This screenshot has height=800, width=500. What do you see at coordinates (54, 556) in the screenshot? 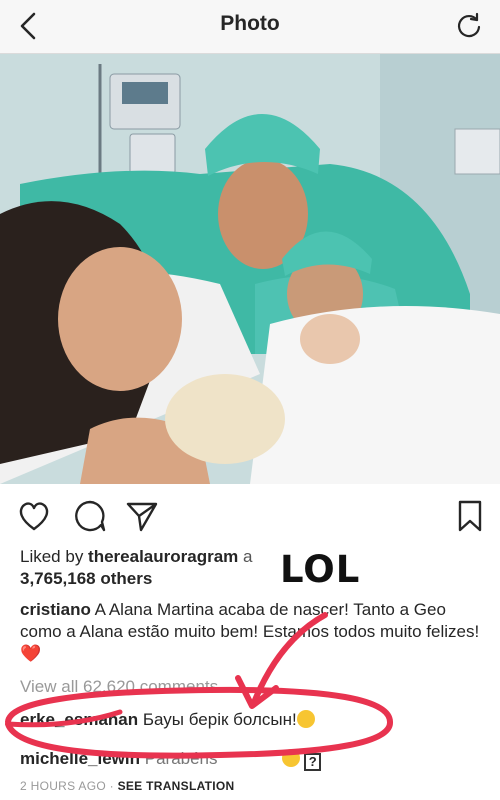
I see `likes-prefix: Liked by` at bounding box center [54, 556].